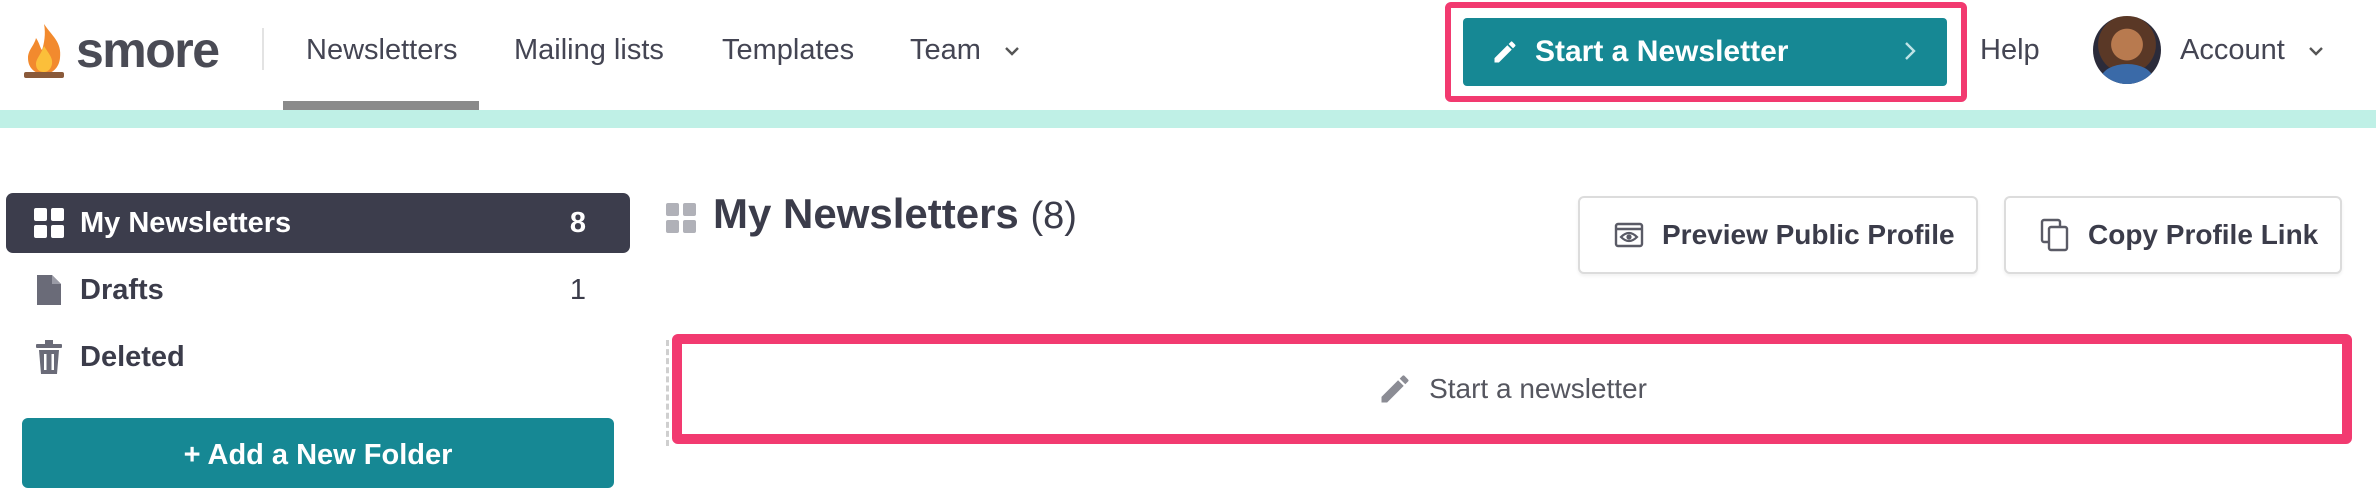 Image resolution: width=2376 pixels, height=492 pixels. What do you see at coordinates (577, 289) in the screenshot?
I see `sidebar-item-count: 1` at bounding box center [577, 289].